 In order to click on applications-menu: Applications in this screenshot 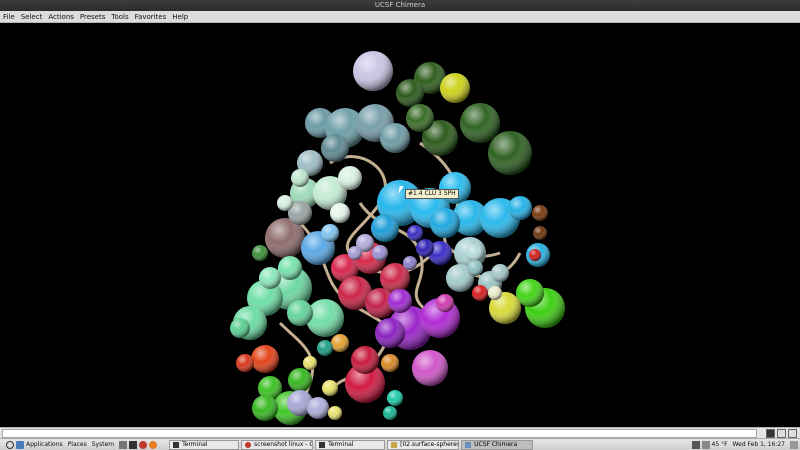, I will do `click(44, 444)`.